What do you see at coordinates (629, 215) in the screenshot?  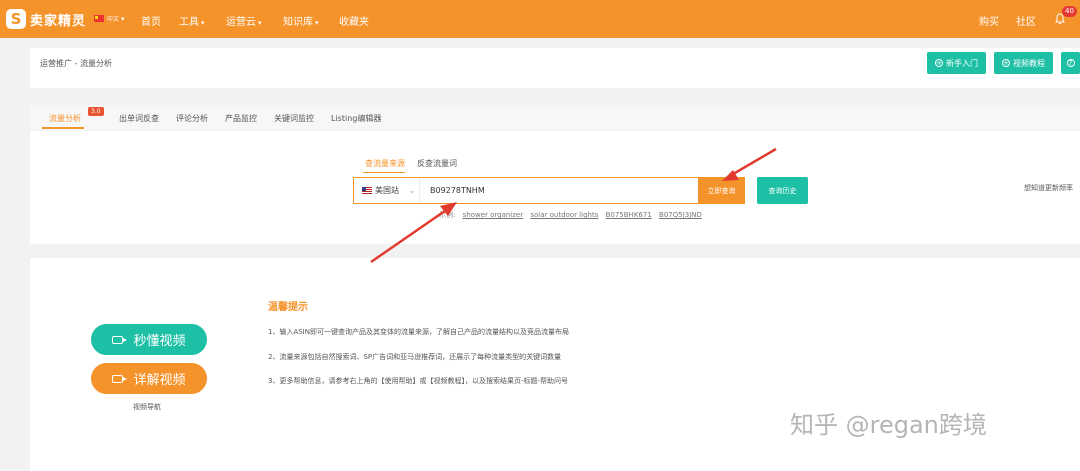 I see `example-link: B075BHK671` at bounding box center [629, 215].